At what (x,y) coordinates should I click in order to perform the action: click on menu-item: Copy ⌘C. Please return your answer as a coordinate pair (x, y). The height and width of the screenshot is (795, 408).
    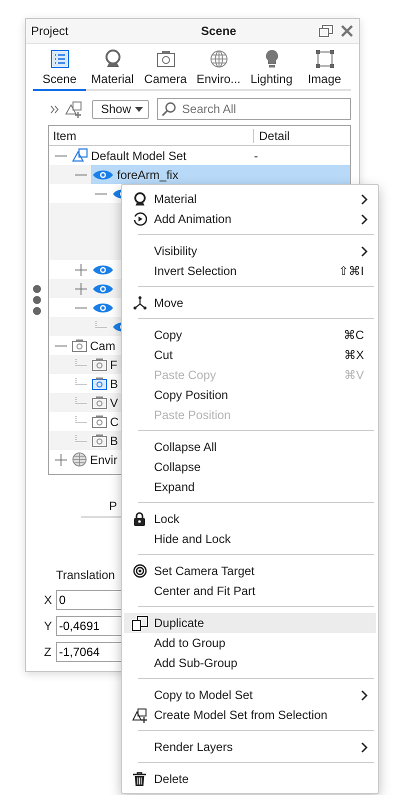
    Looking at the image, I should click on (250, 335).